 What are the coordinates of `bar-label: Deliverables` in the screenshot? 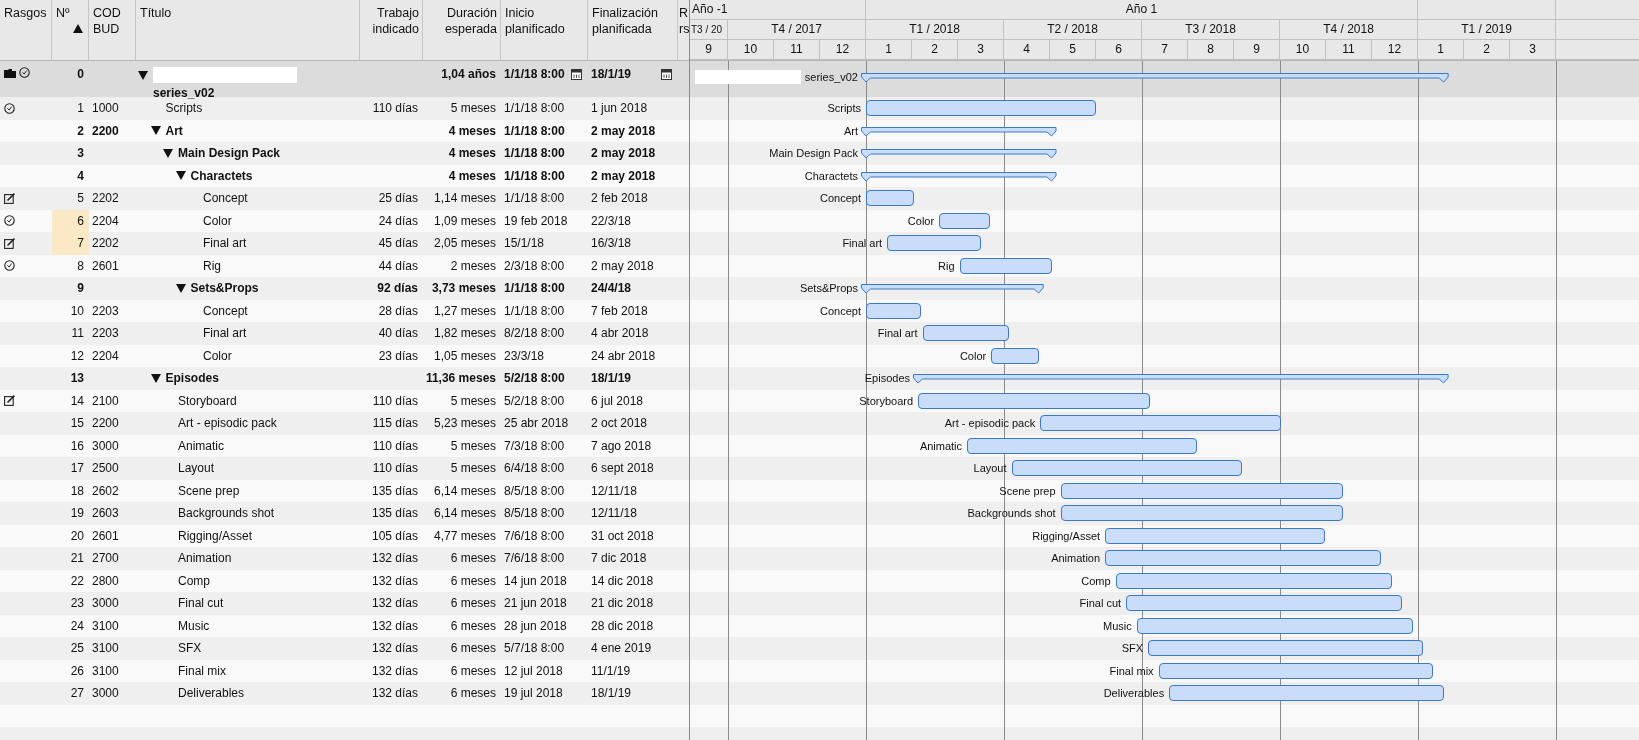 It's located at (1134, 693).